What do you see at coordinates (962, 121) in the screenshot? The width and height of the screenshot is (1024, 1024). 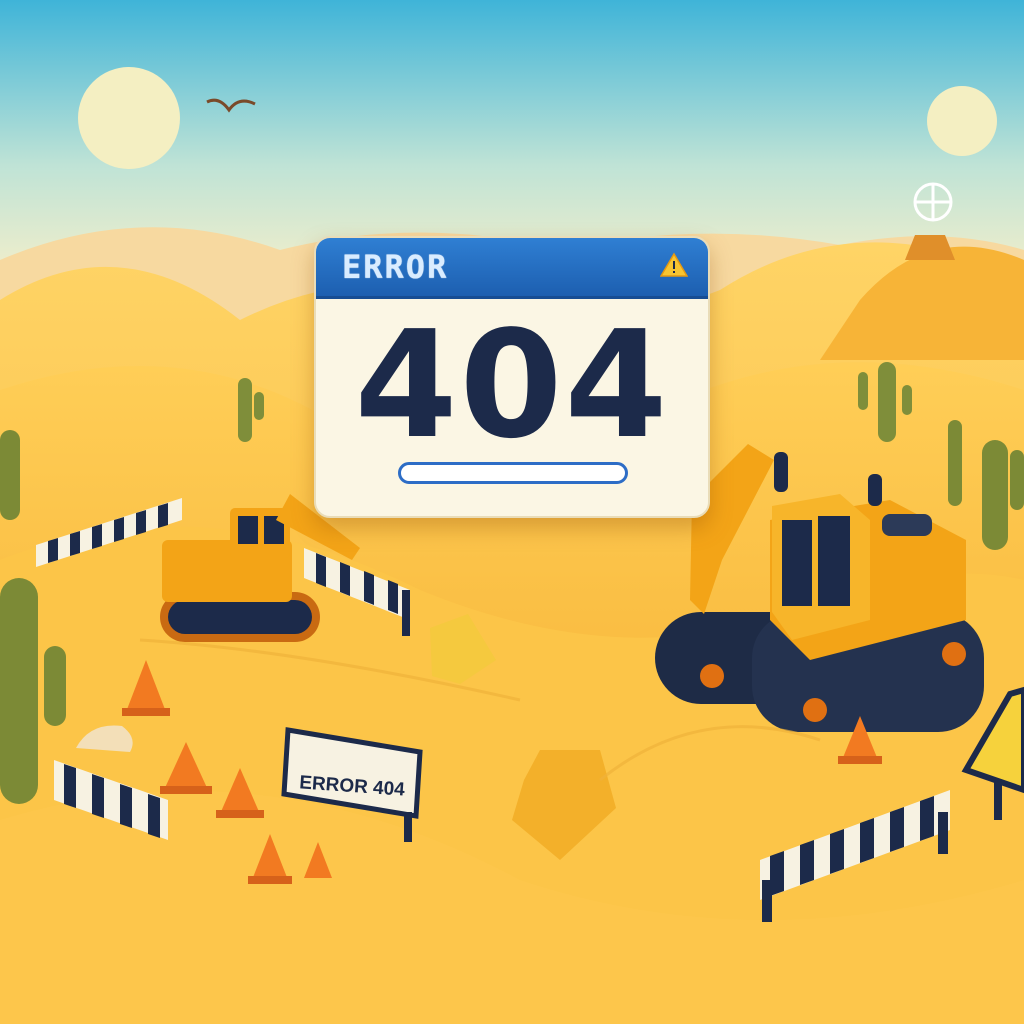 I see `sun-right` at bounding box center [962, 121].